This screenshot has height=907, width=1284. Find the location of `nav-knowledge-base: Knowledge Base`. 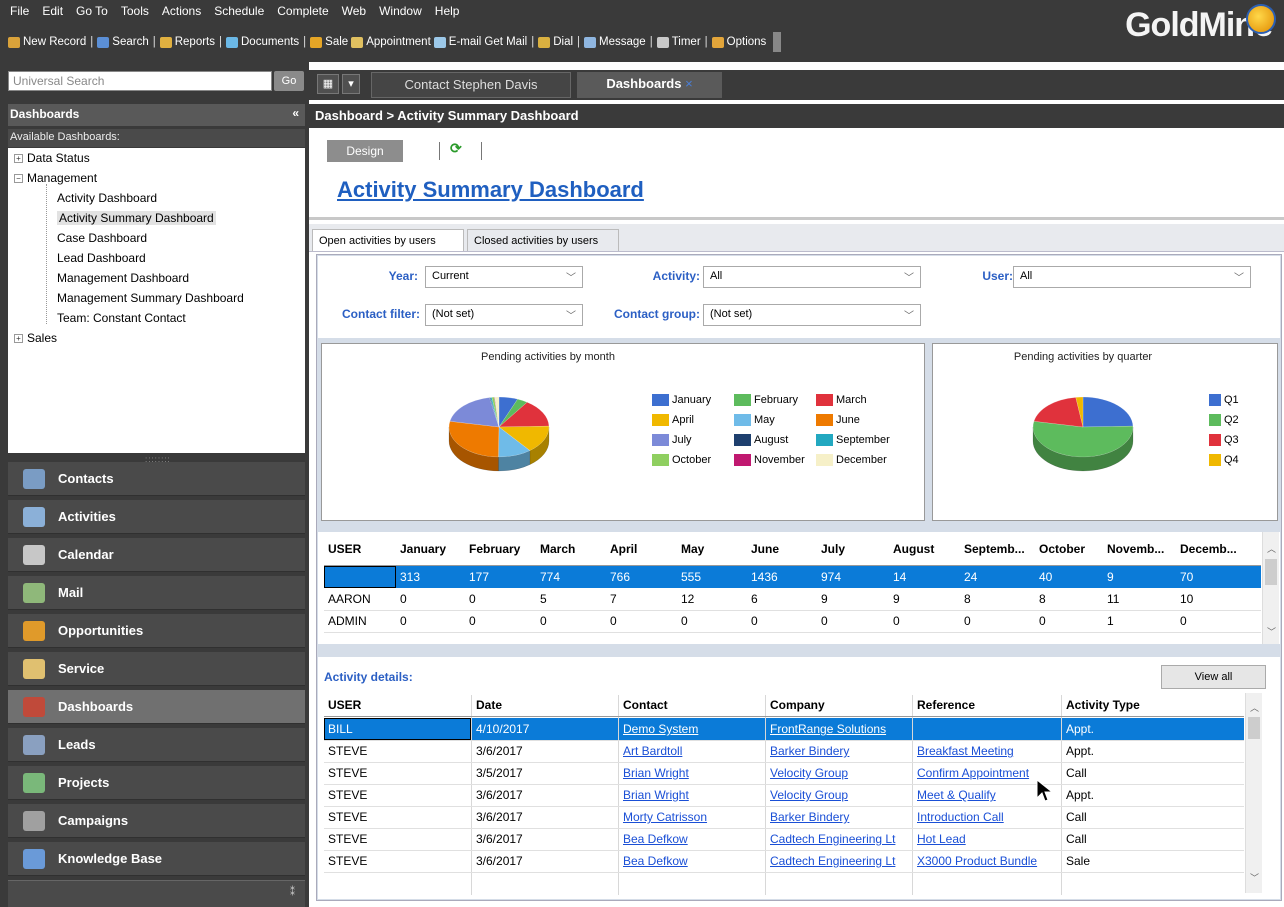

nav-knowledge-base: Knowledge Base is located at coordinates (156, 859).